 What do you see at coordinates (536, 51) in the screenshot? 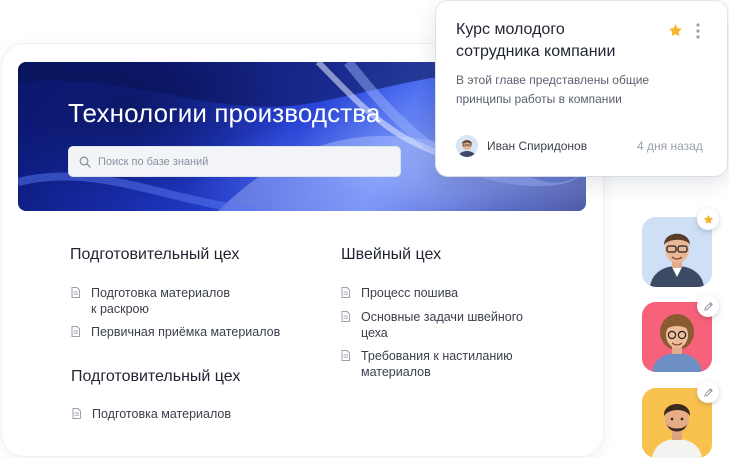
I see `course-title-line: сотрудника компании` at bounding box center [536, 51].